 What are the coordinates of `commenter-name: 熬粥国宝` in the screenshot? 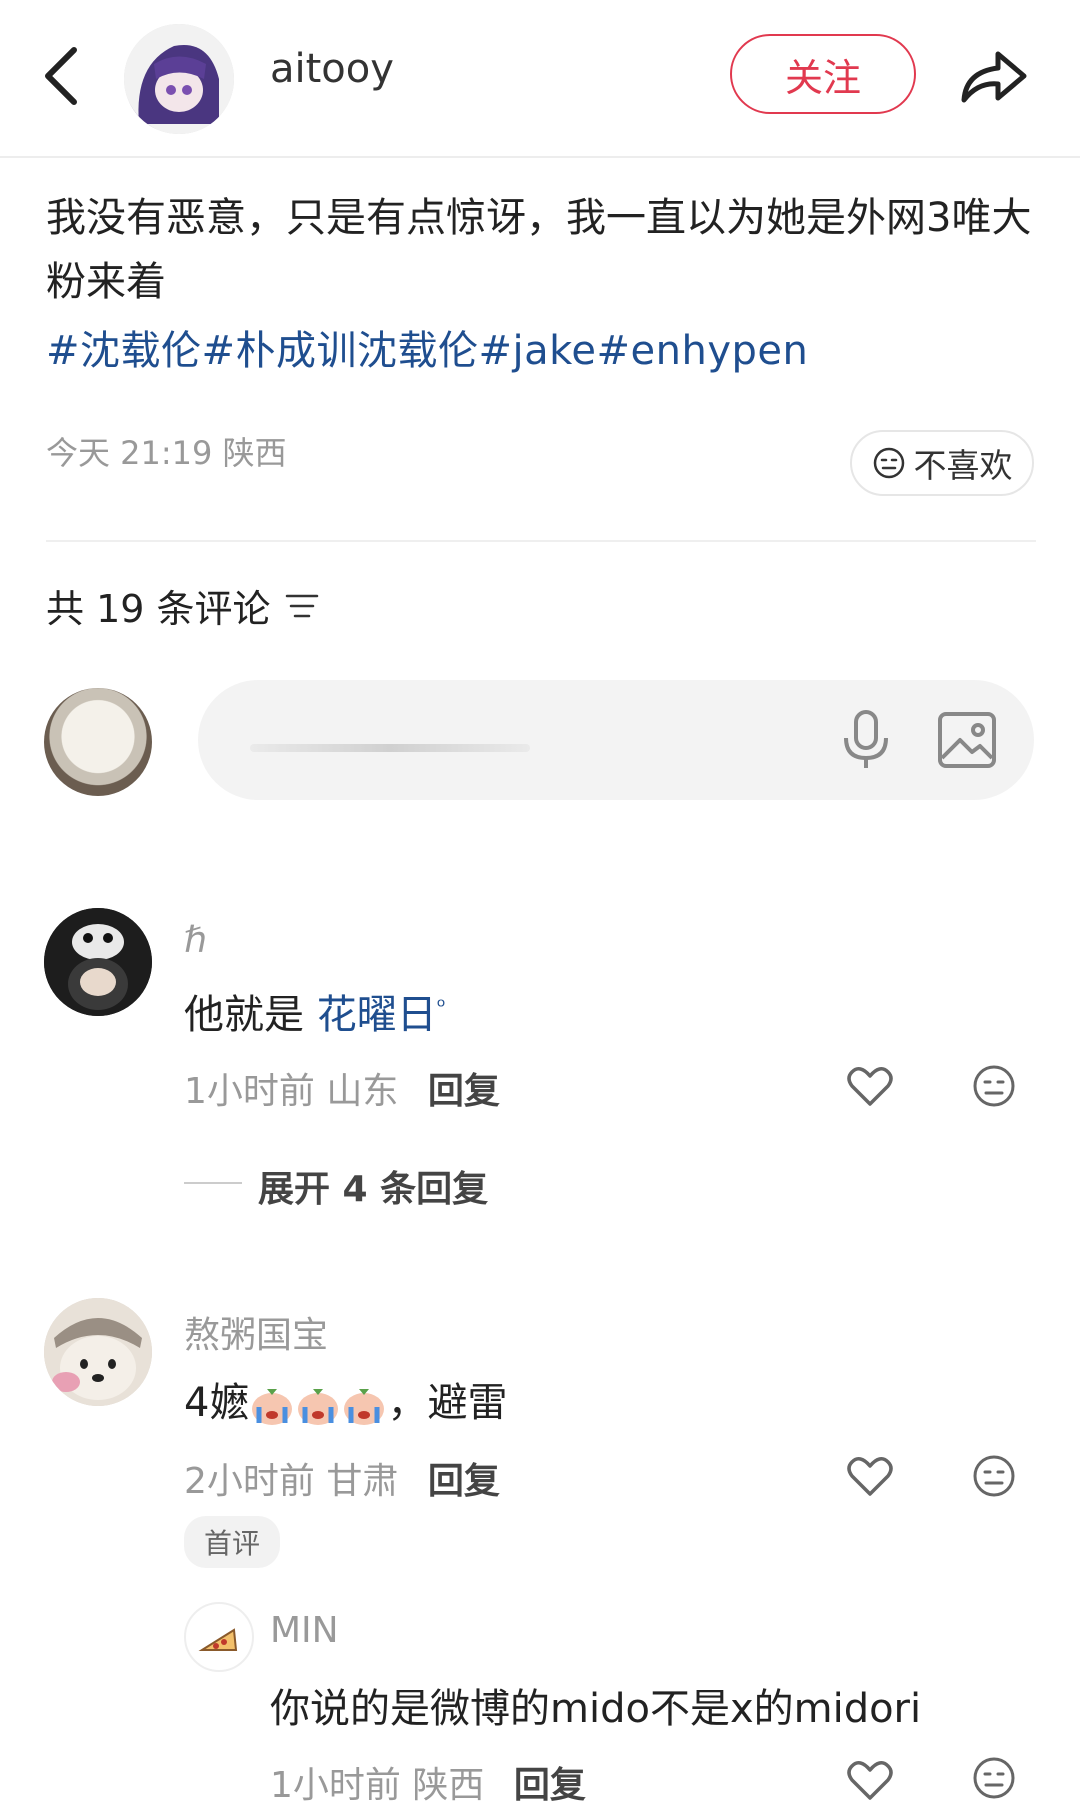 It's located at (256, 1332).